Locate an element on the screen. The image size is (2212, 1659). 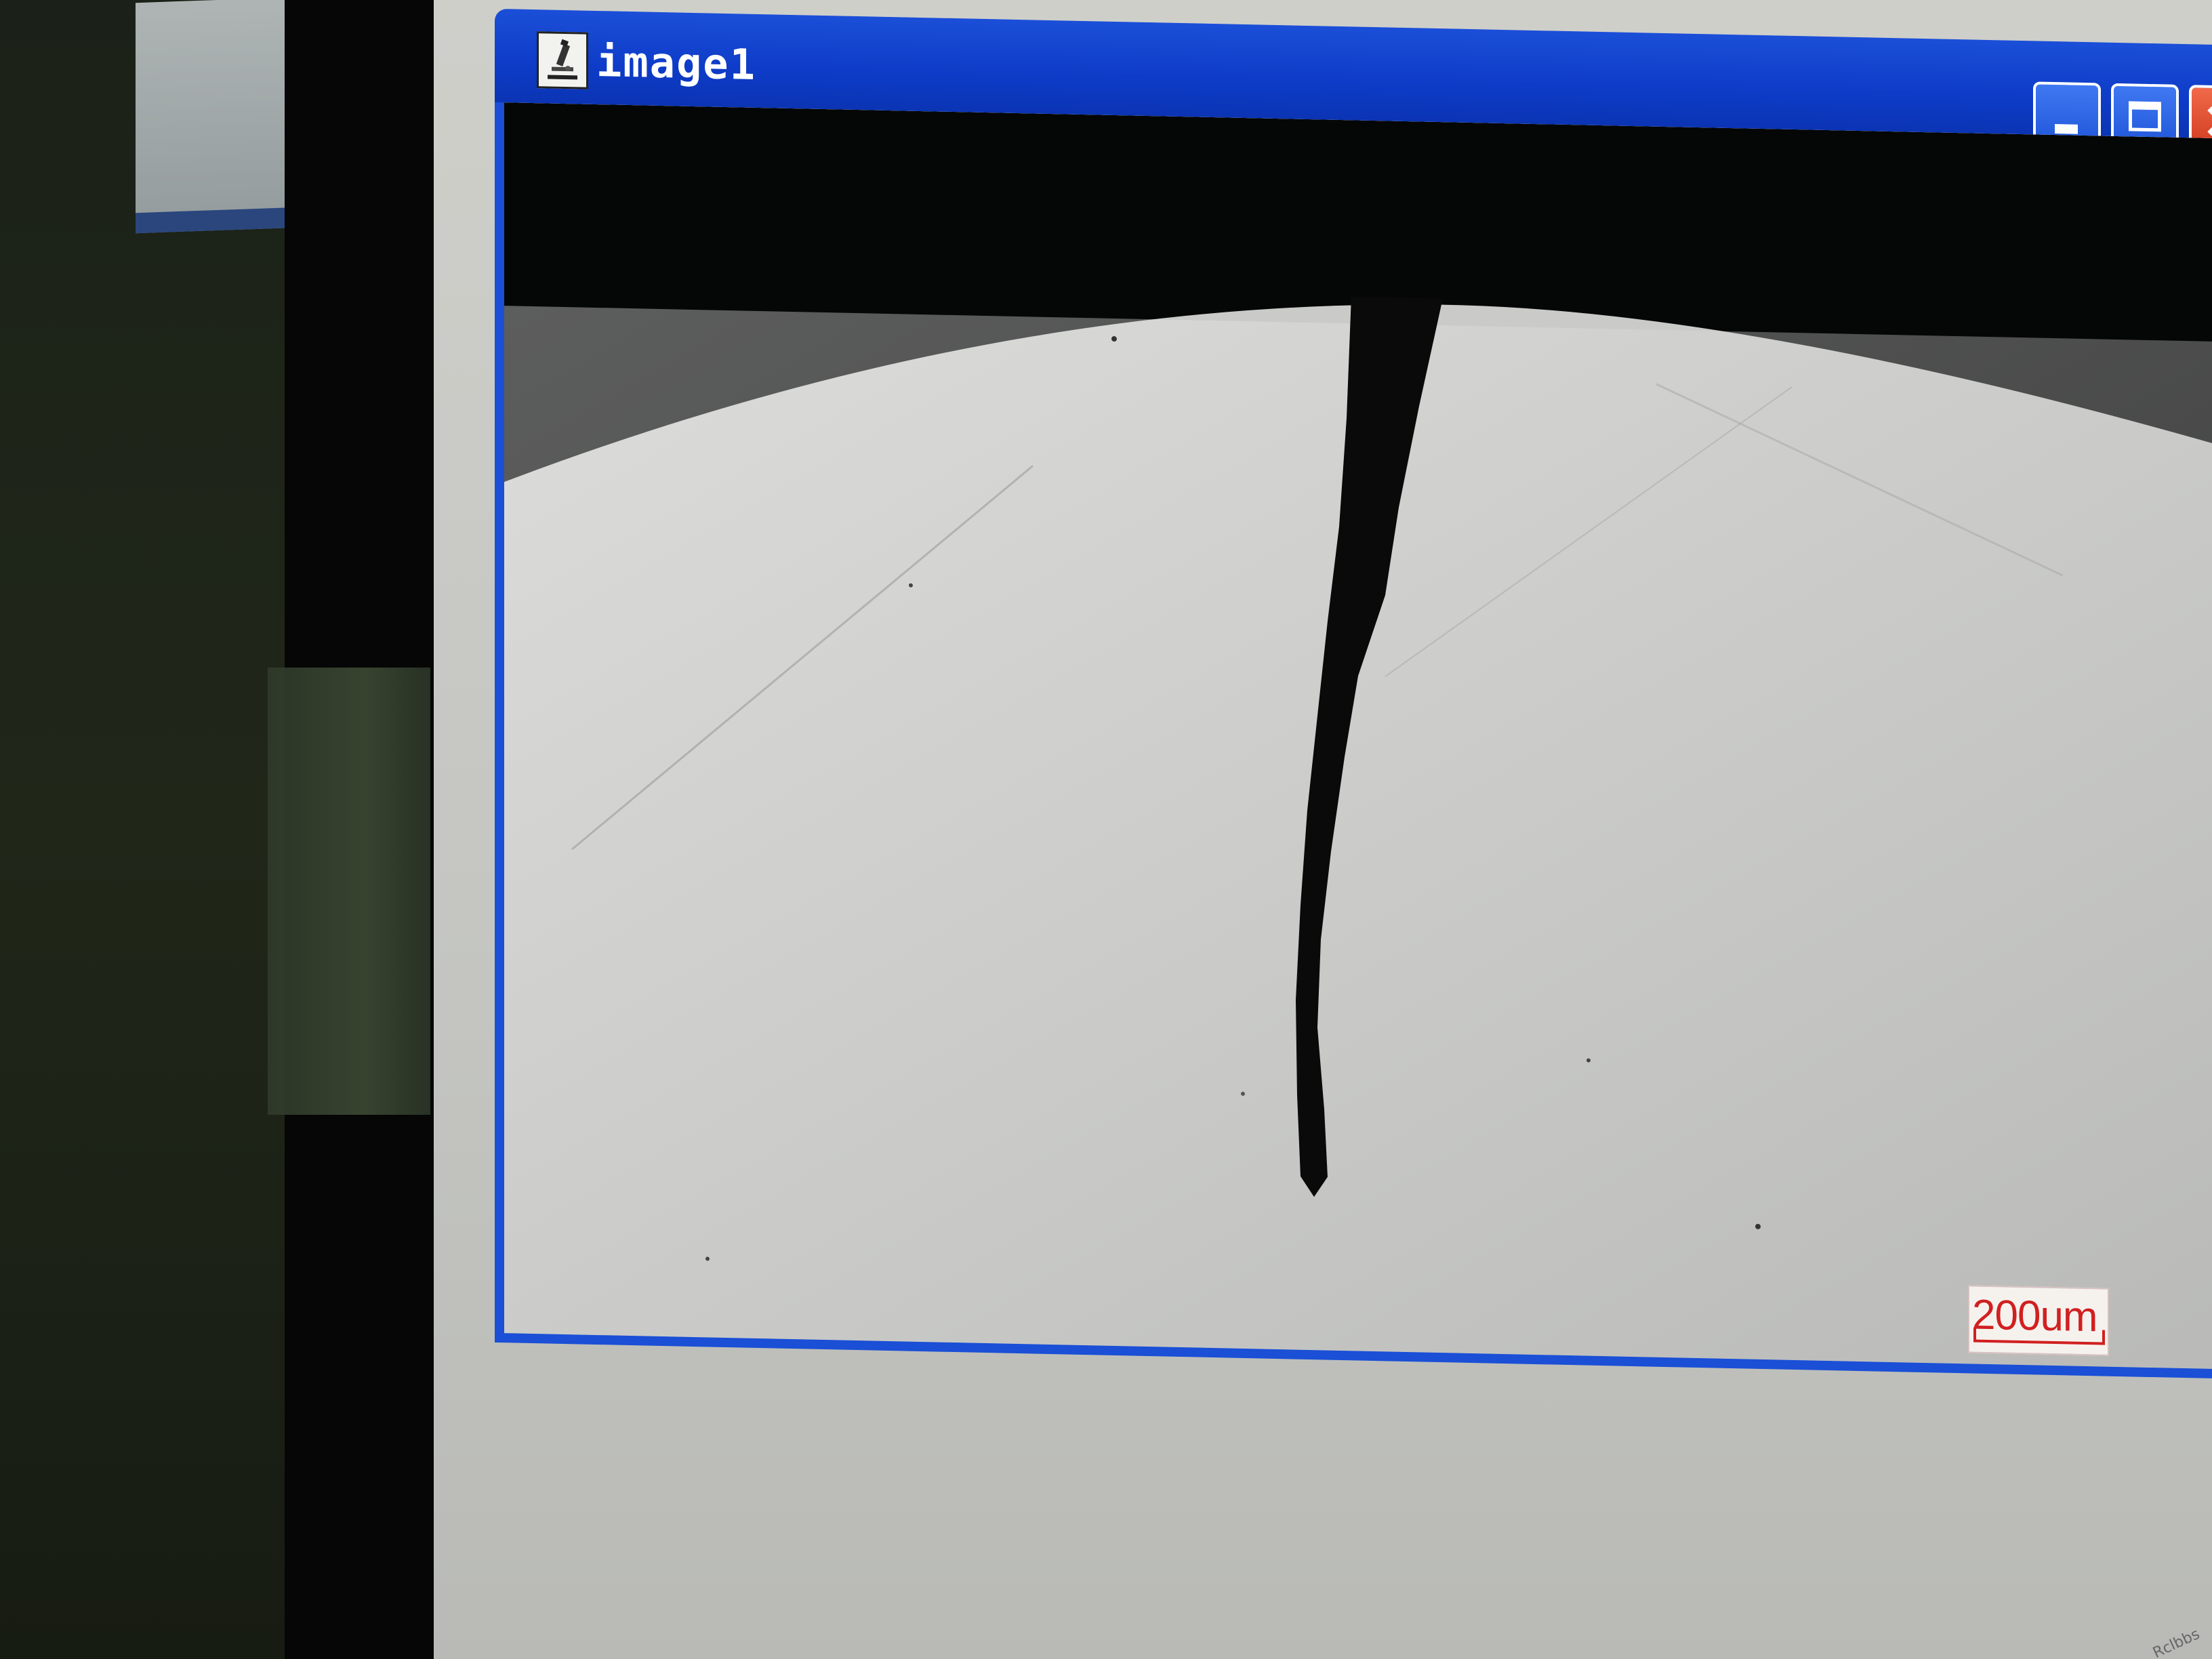
tape-strip is located at coordinates (349, 892).